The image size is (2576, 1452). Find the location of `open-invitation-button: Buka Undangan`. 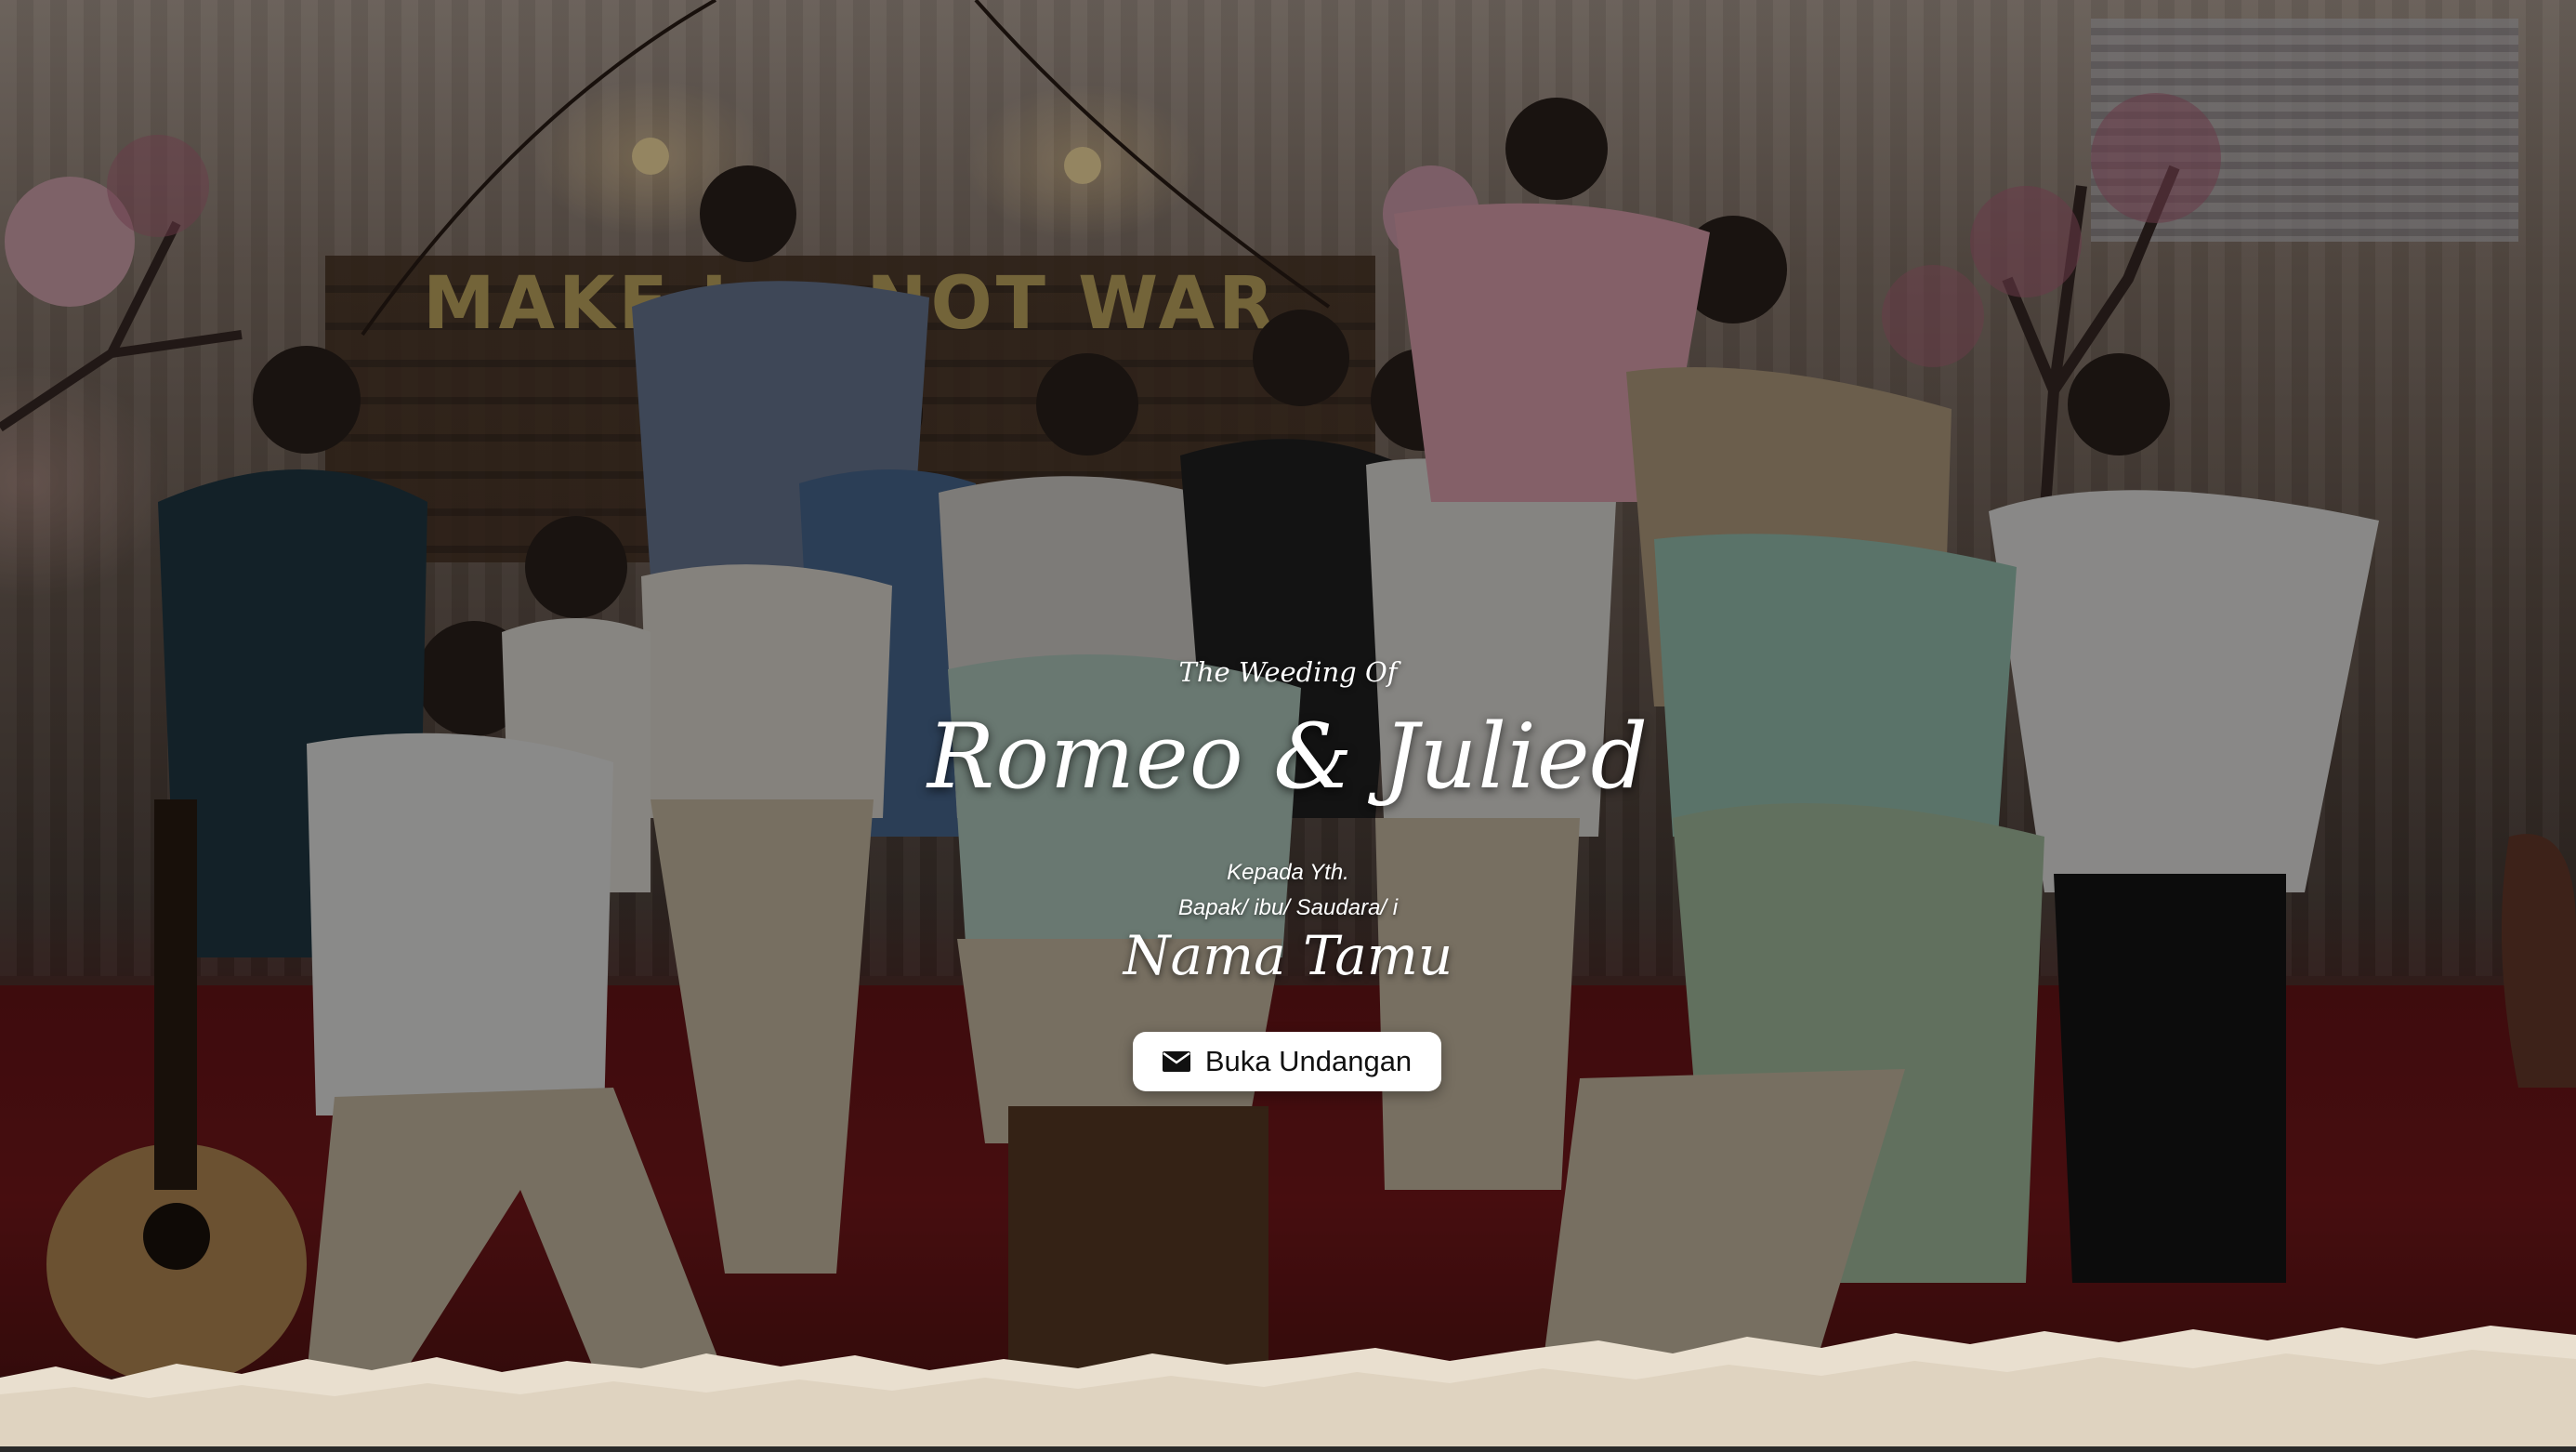

open-invitation-button: Buka Undangan is located at coordinates (1287, 1061).